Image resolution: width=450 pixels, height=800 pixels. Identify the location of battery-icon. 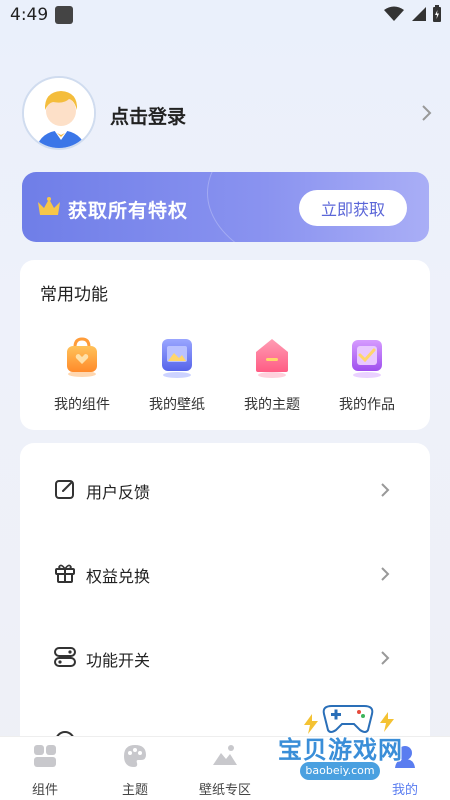
(437, 13).